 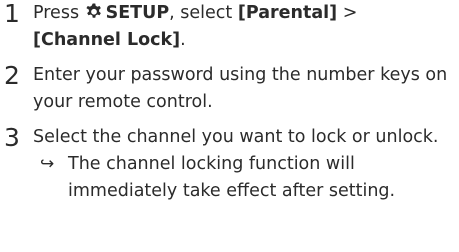 I want to click on setup-key-label: SETUP, so click(x=137, y=13).